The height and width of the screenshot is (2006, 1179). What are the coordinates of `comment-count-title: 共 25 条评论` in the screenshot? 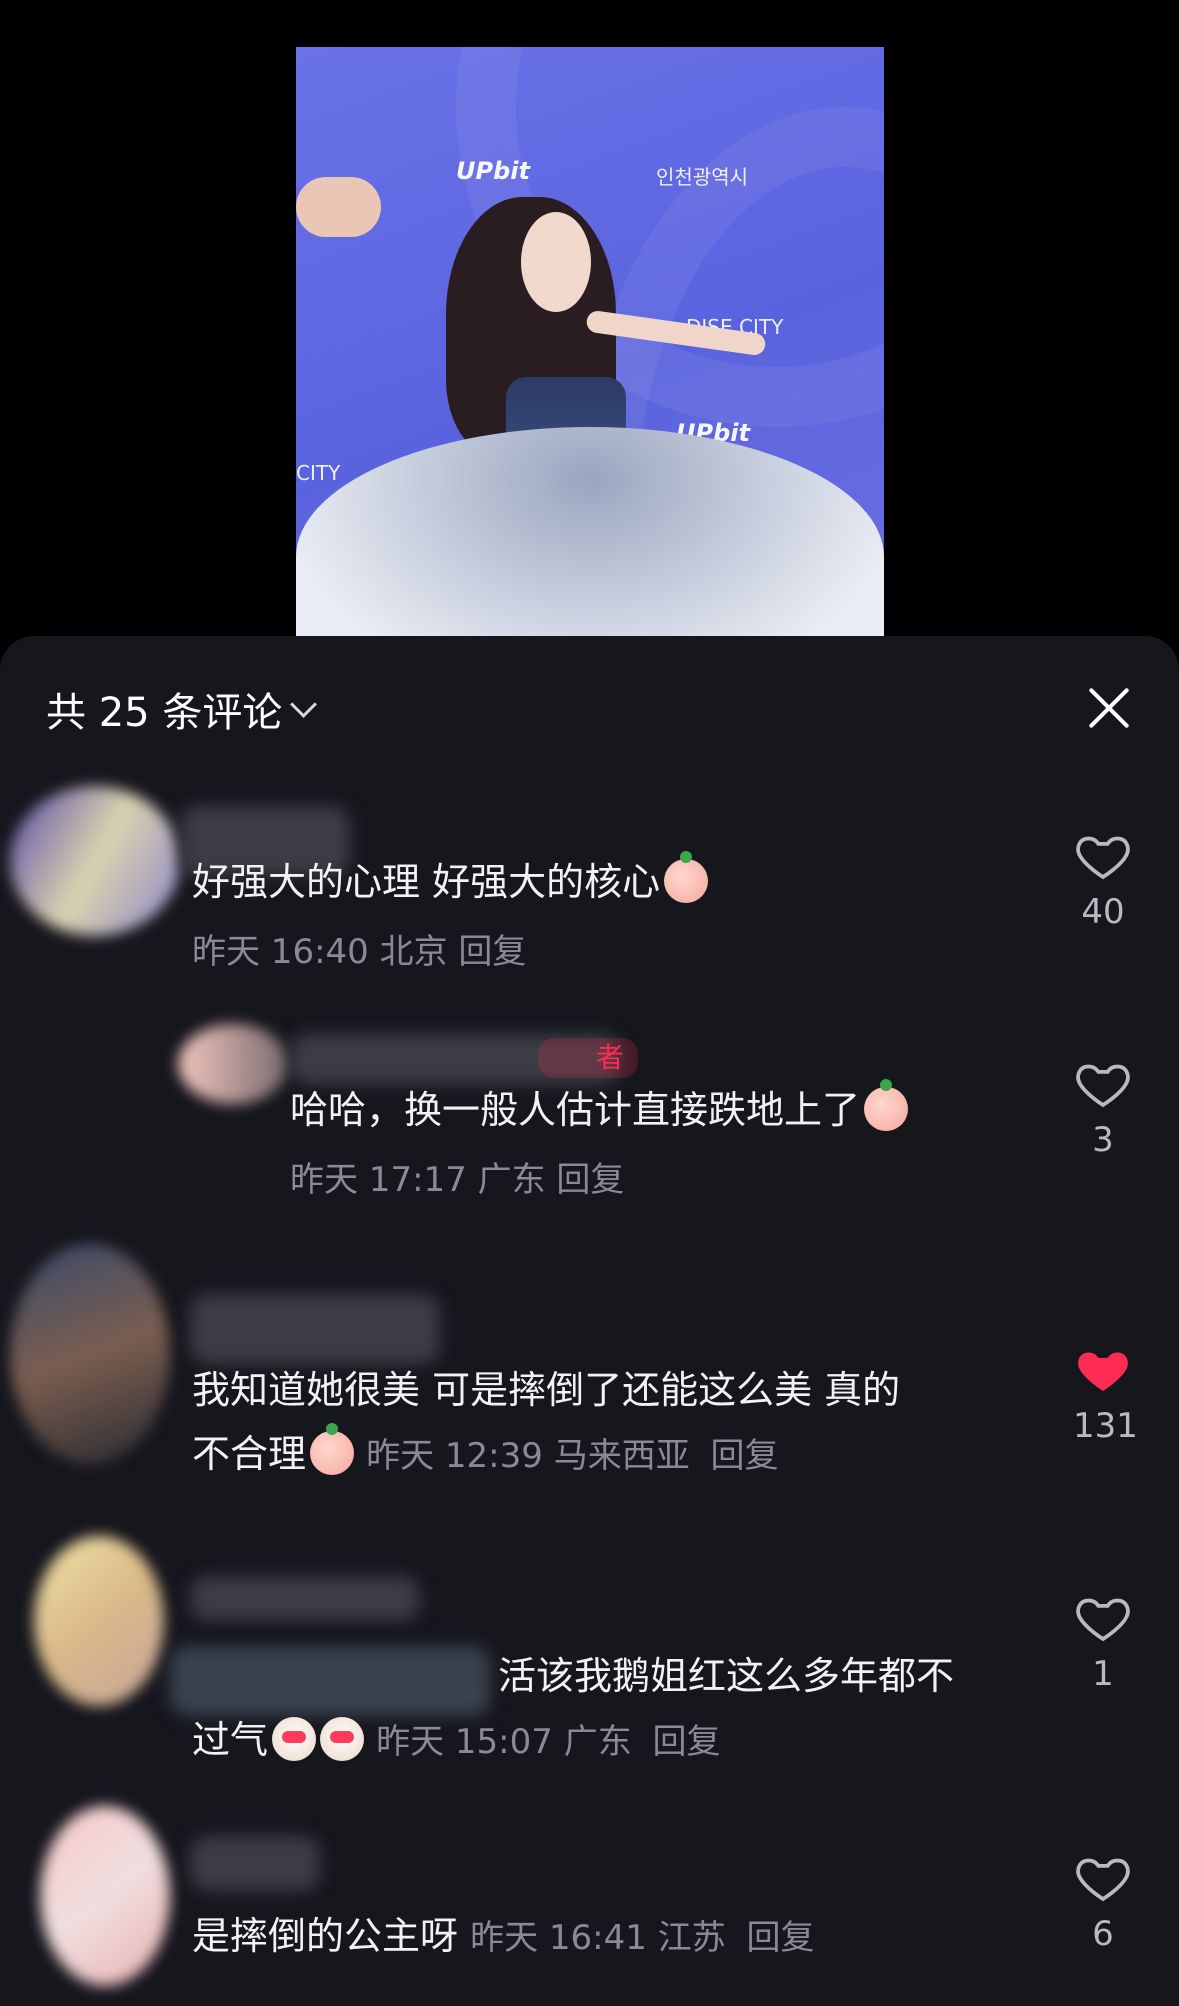 It's located at (164, 713).